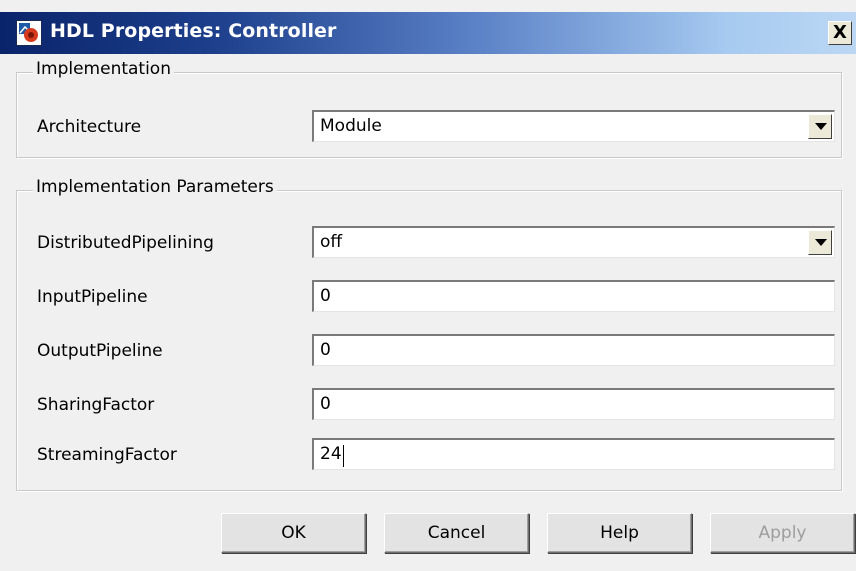  Describe the element at coordinates (325, 350) in the screenshot. I see `output-pipeline-value: 0` at that location.